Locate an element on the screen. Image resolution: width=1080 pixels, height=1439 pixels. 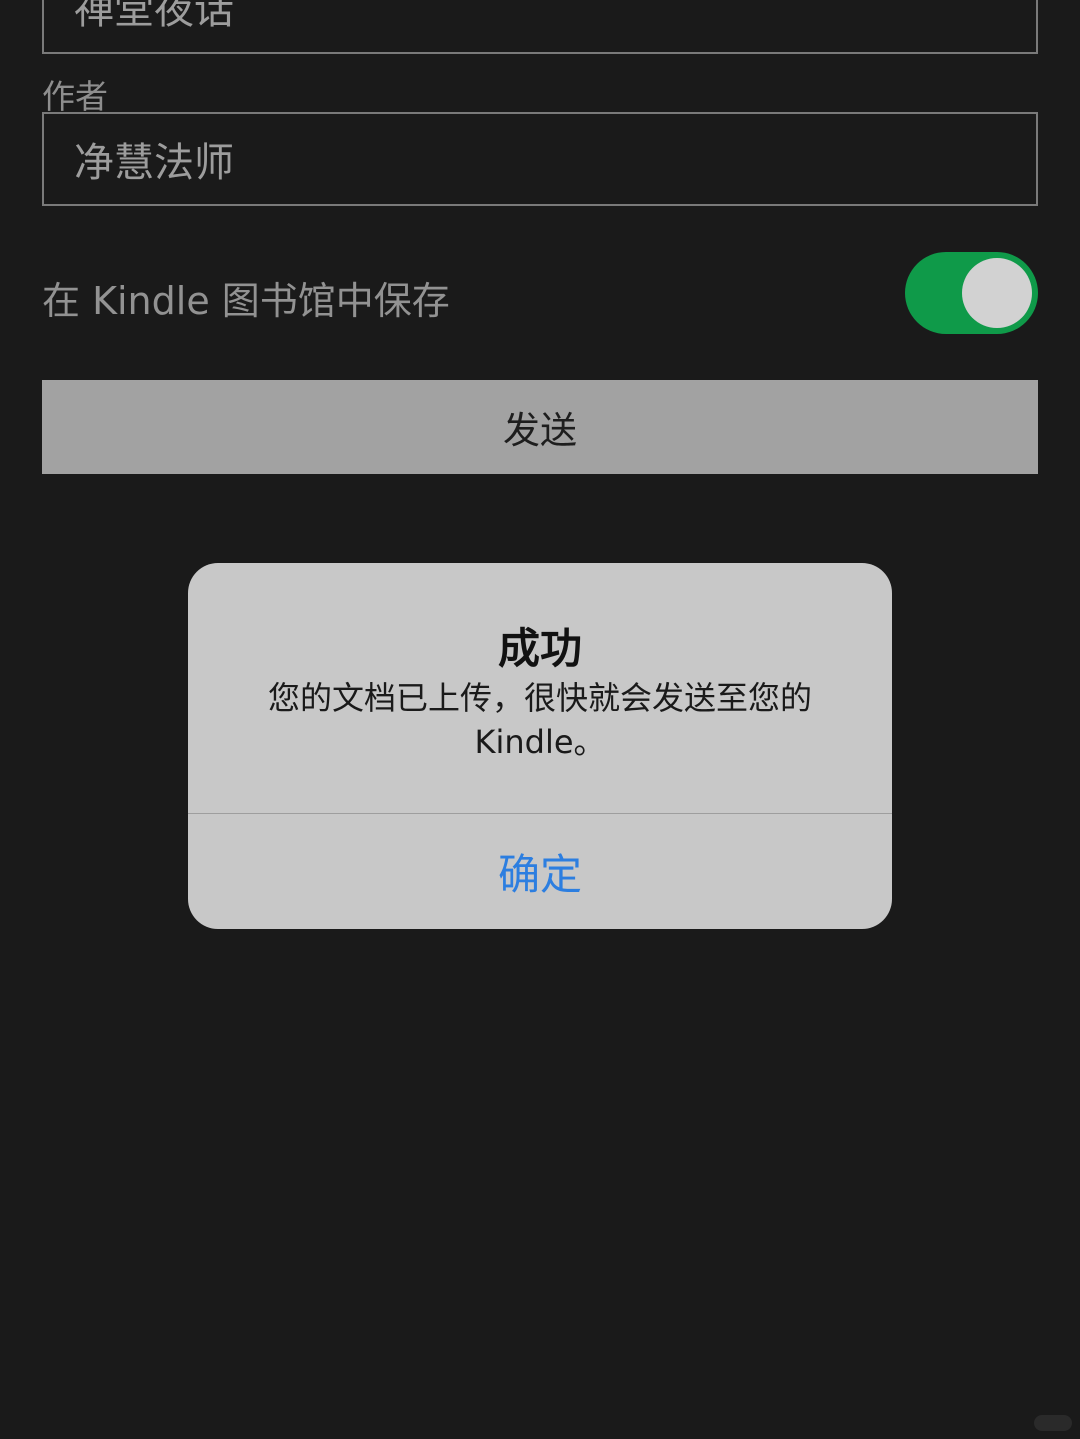
save-to-library-toggle is located at coordinates (971, 293).